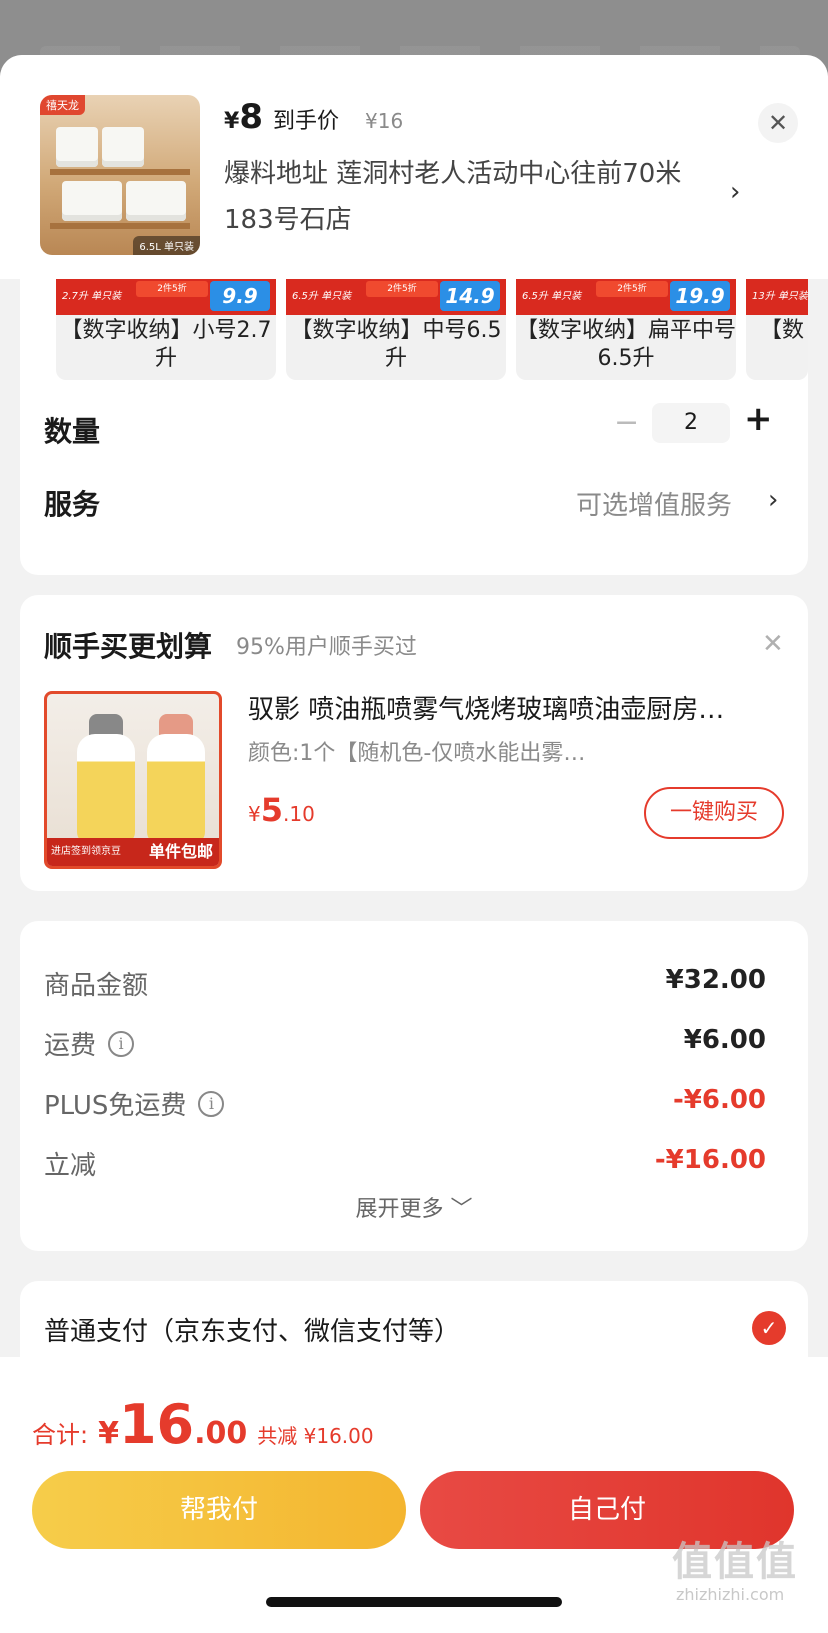  What do you see at coordinates (86, 851) in the screenshot?
I see `image-footer-text: 进店签到领京豆` at bounding box center [86, 851].